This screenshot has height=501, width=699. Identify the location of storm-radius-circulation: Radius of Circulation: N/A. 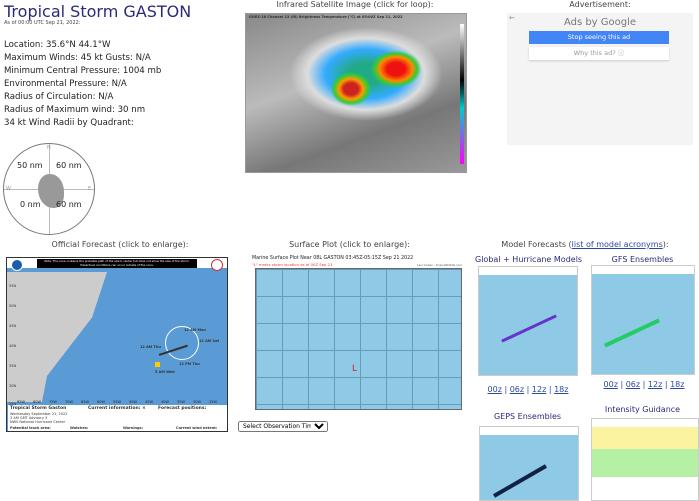
(59, 97).